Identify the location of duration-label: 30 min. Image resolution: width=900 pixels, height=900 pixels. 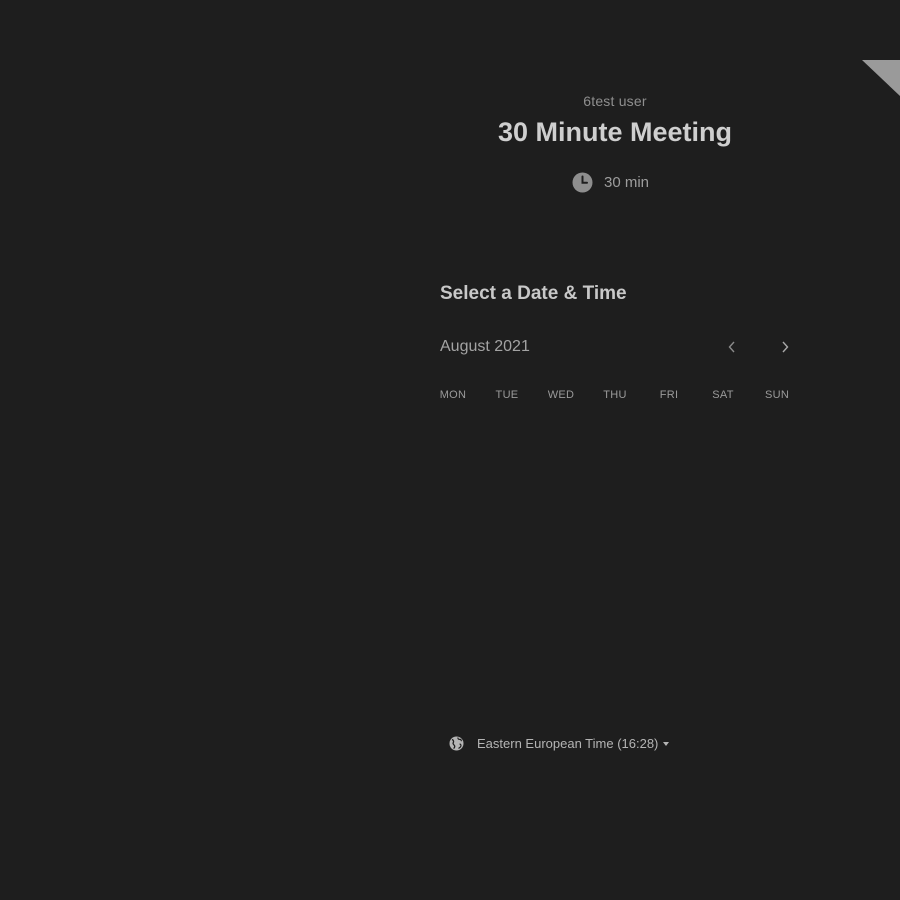
(627, 182).